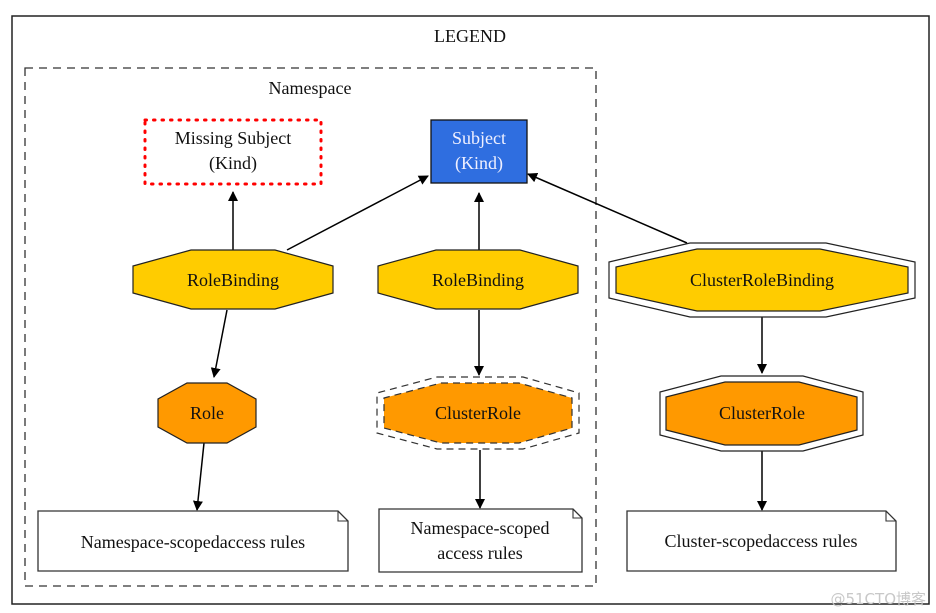 The image size is (936, 613). I want to click on namespace-label: Namespace, so click(310, 88).